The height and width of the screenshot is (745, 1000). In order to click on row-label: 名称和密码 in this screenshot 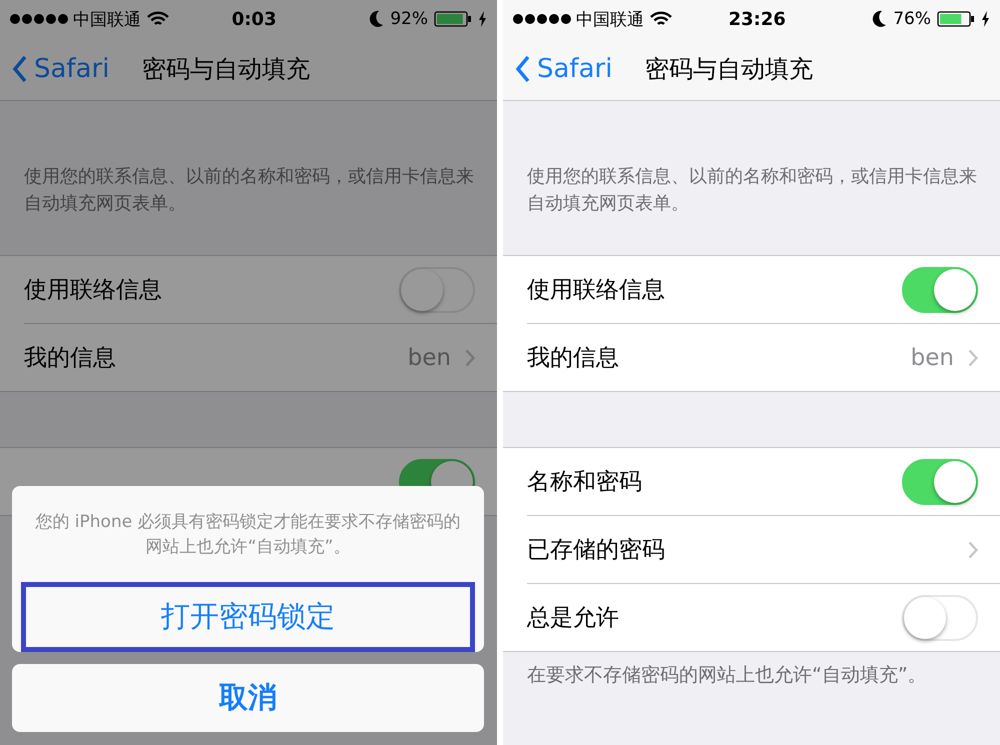, I will do `click(585, 482)`.